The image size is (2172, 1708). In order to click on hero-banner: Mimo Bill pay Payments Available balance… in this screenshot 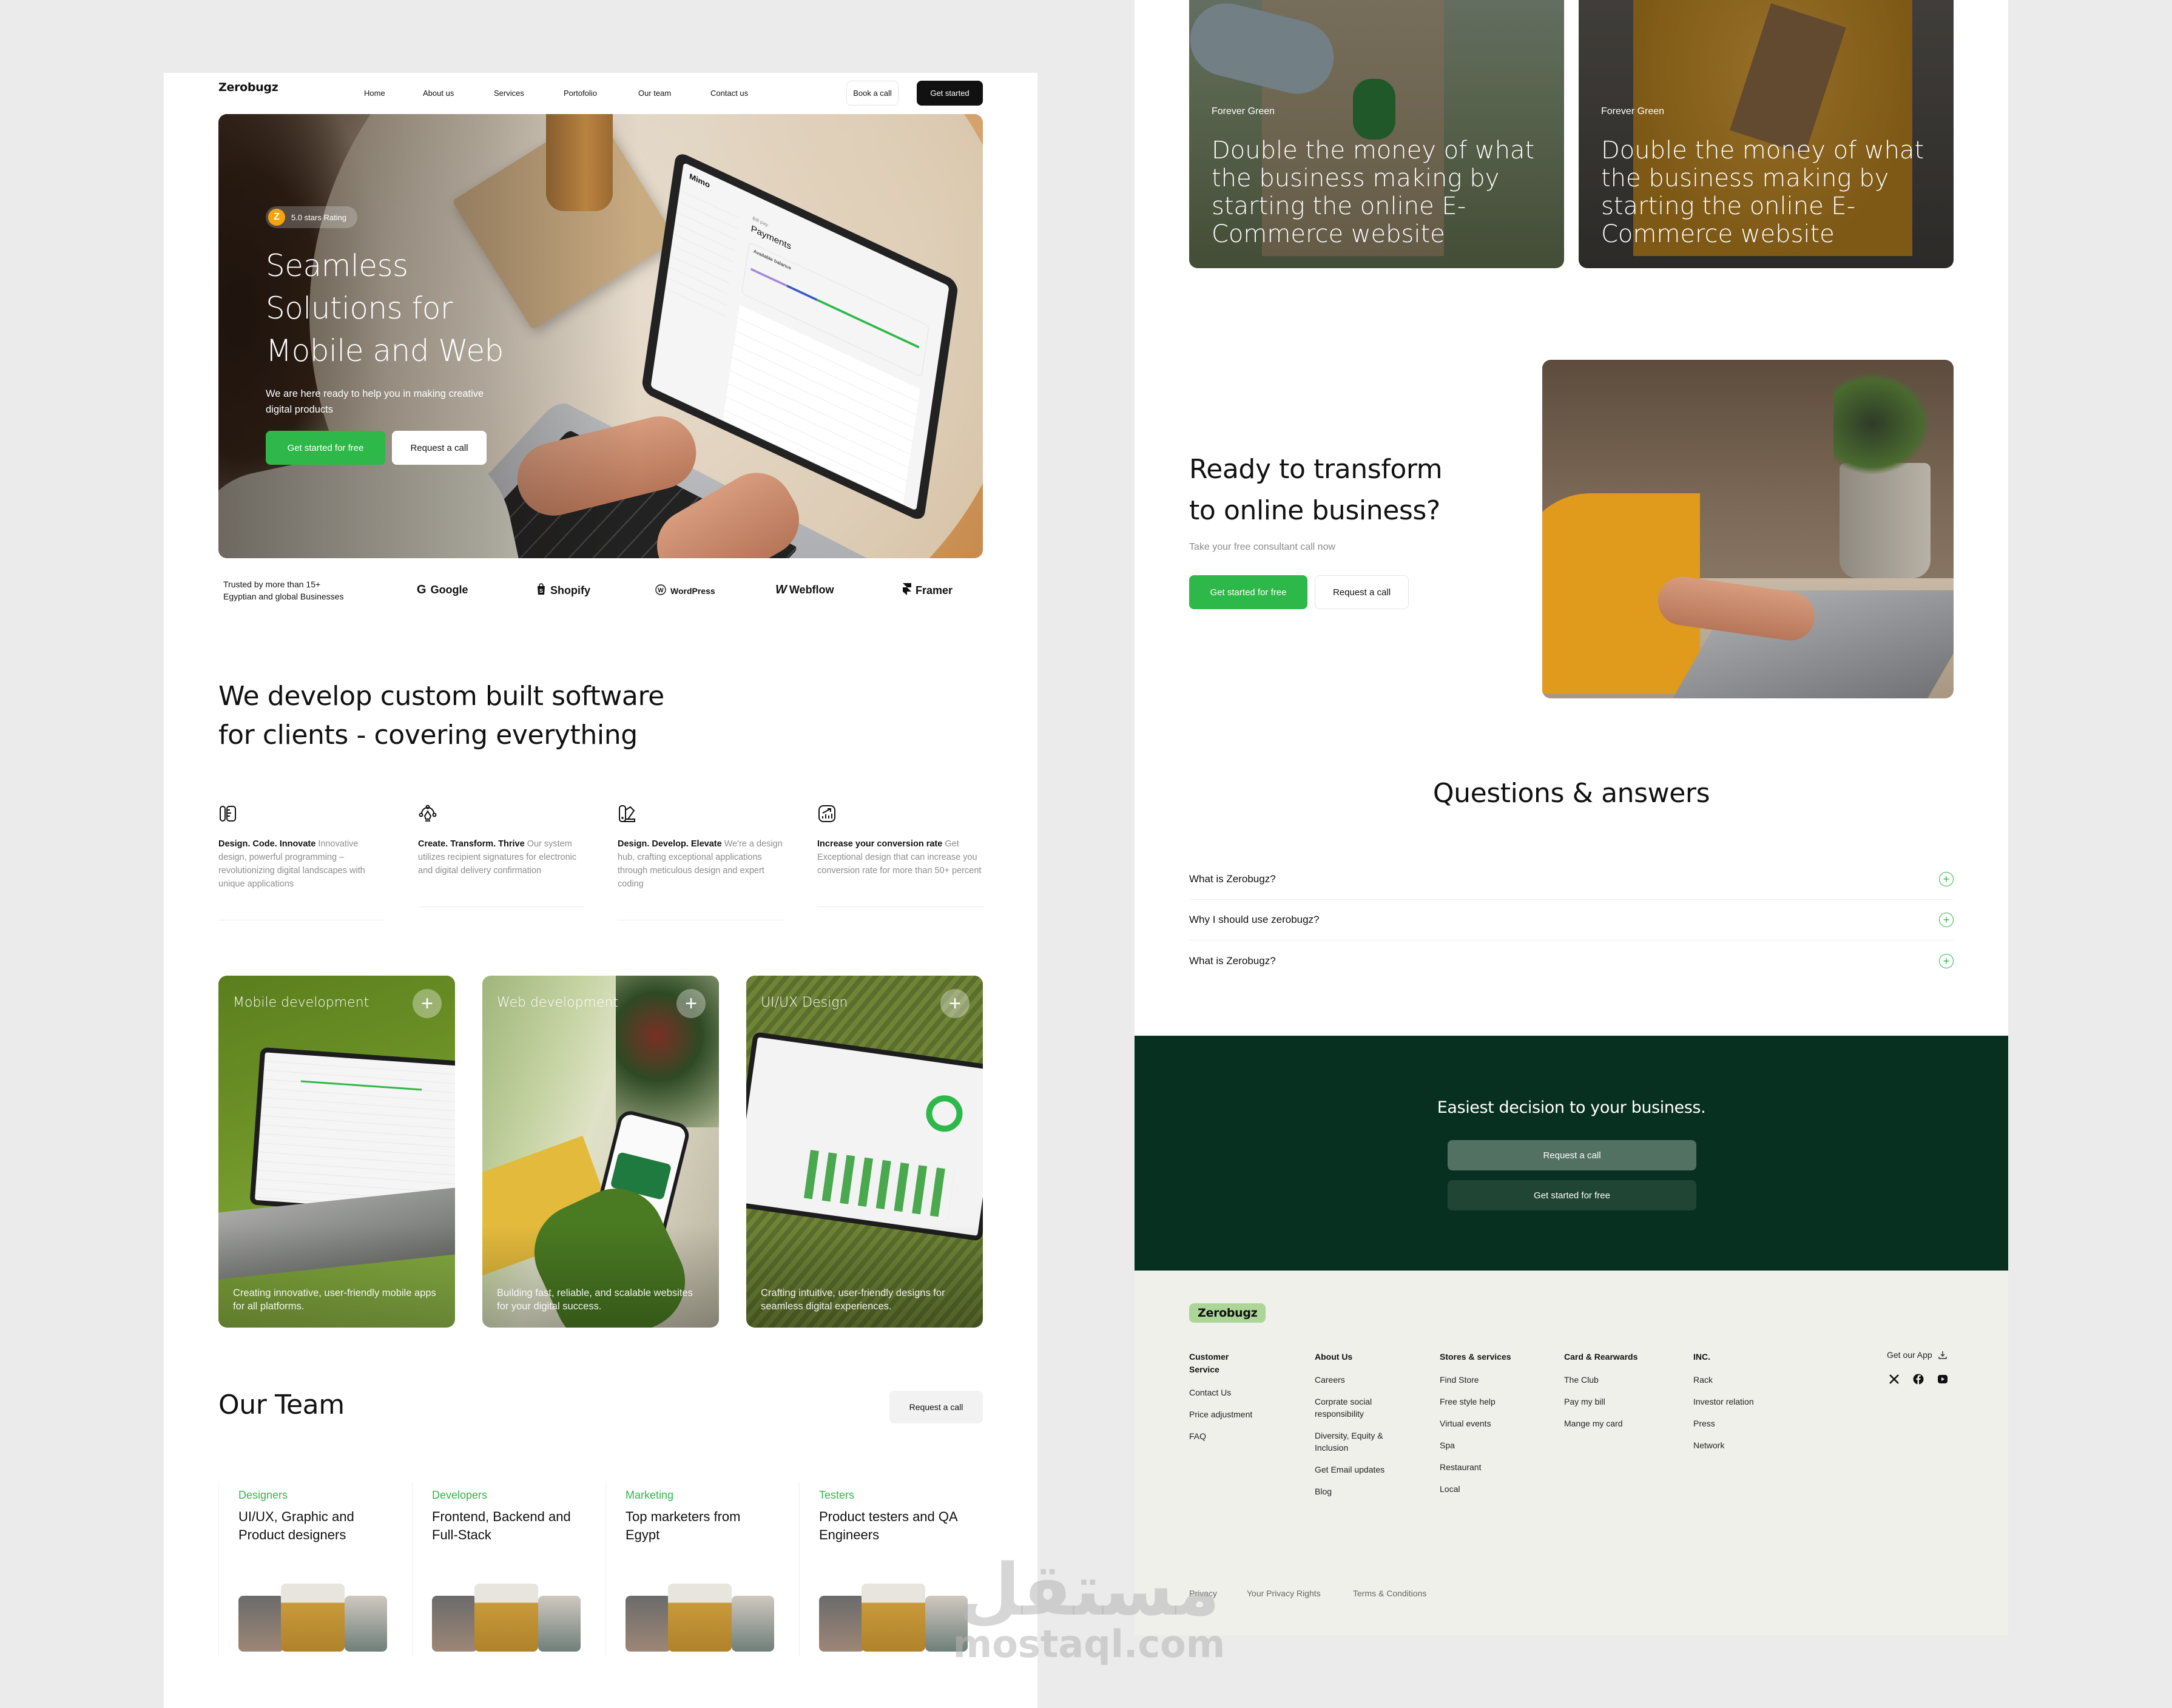, I will do `click(600, 336)`.